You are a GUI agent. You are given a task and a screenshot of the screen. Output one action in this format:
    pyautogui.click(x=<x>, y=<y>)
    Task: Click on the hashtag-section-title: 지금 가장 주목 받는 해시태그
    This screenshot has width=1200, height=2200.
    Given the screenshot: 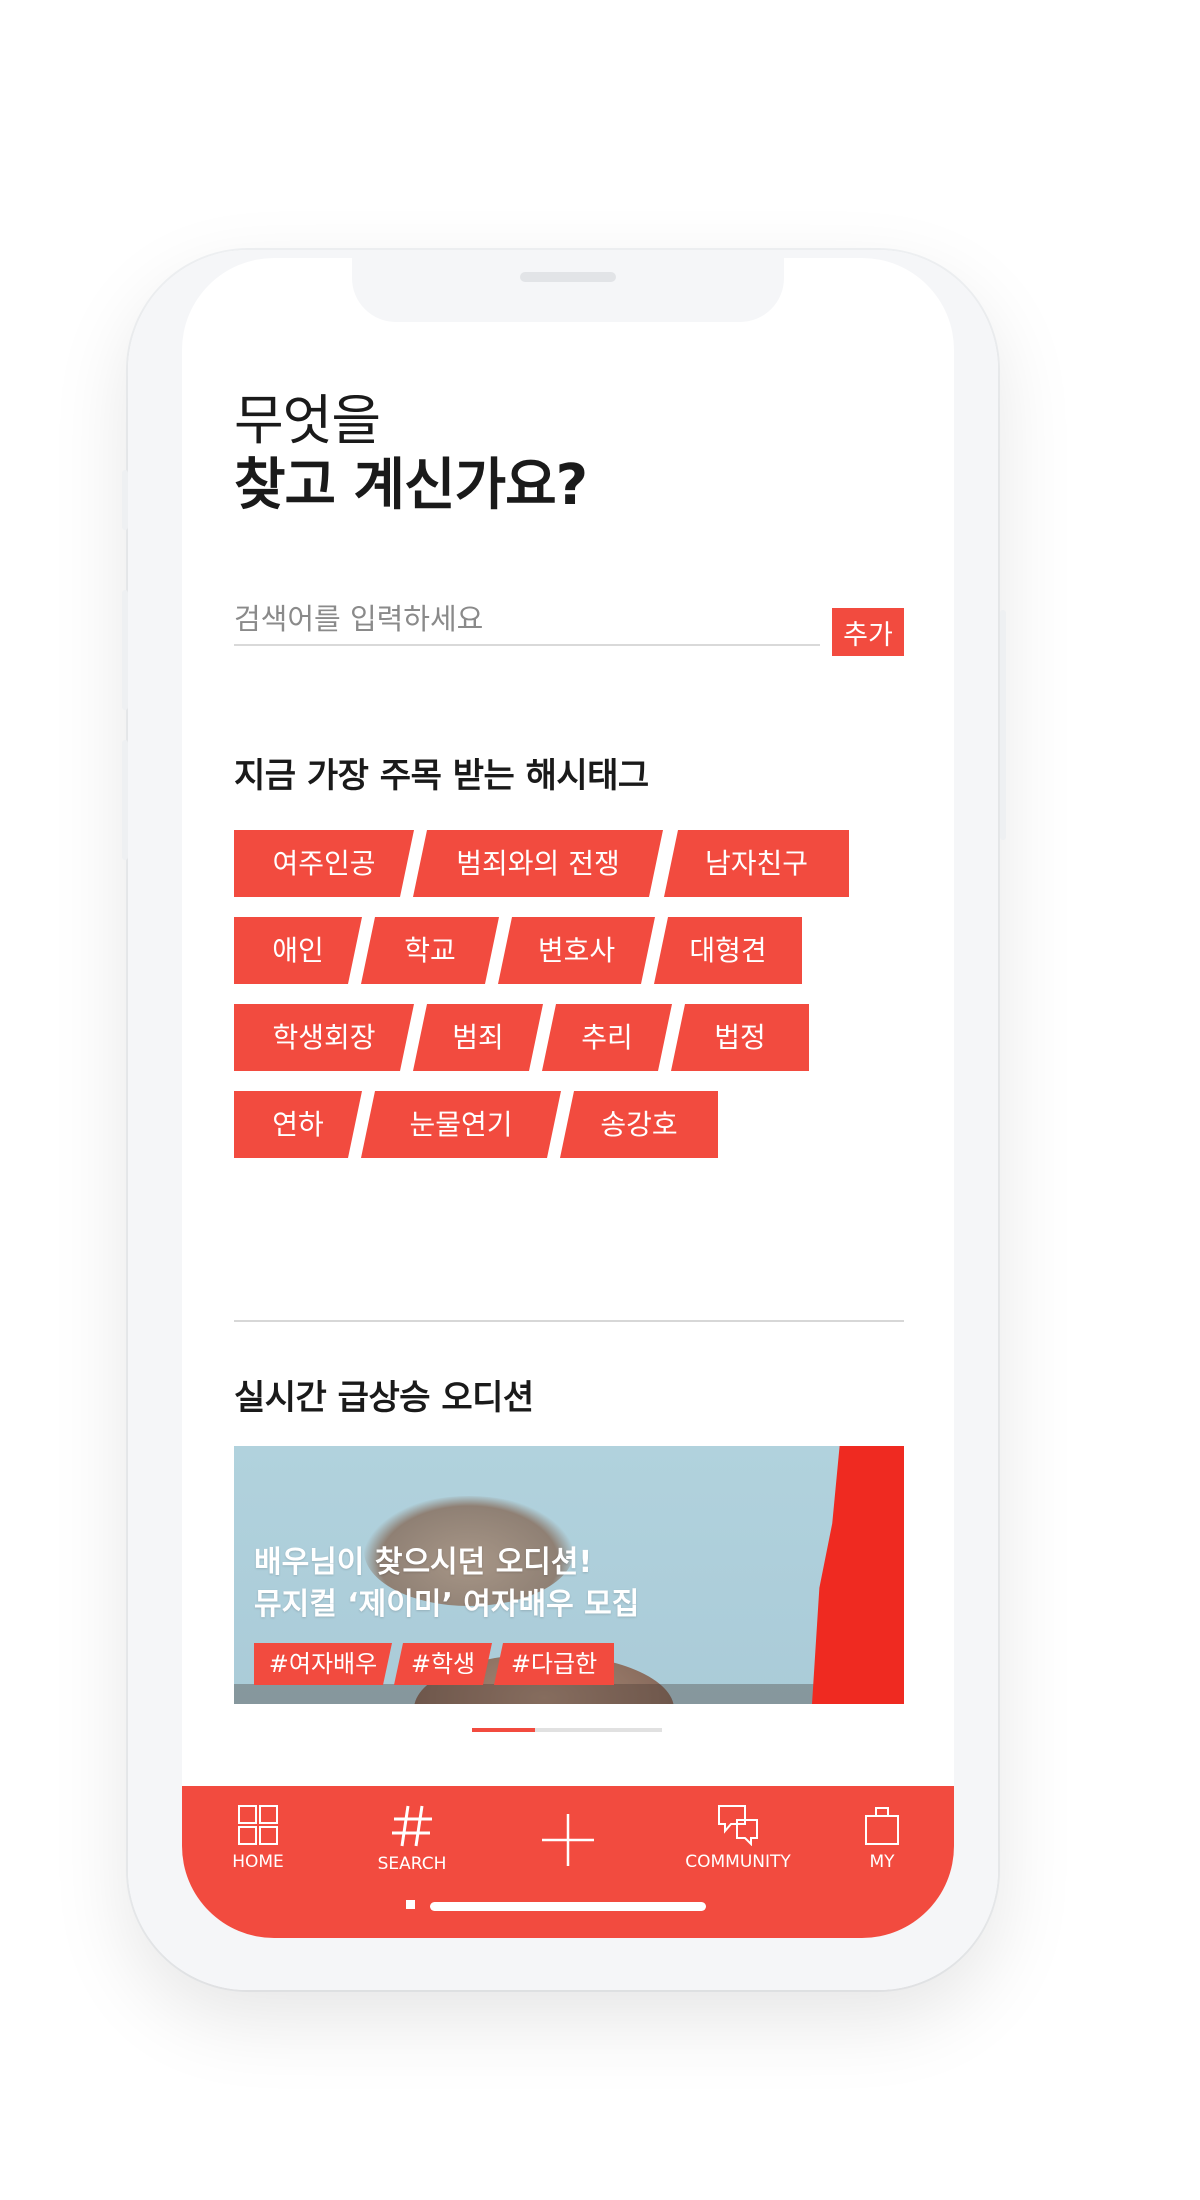 What is the action you would take?
    pyautogui.click(x=441, y=772)
    